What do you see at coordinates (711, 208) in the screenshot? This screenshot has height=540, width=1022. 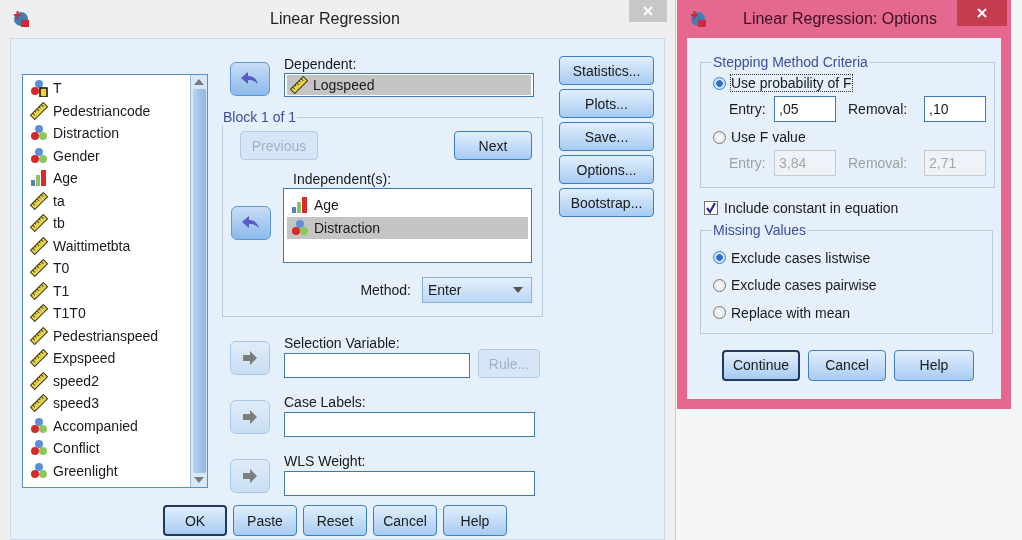 I see `checkbox` at bounding box center [711, 208].